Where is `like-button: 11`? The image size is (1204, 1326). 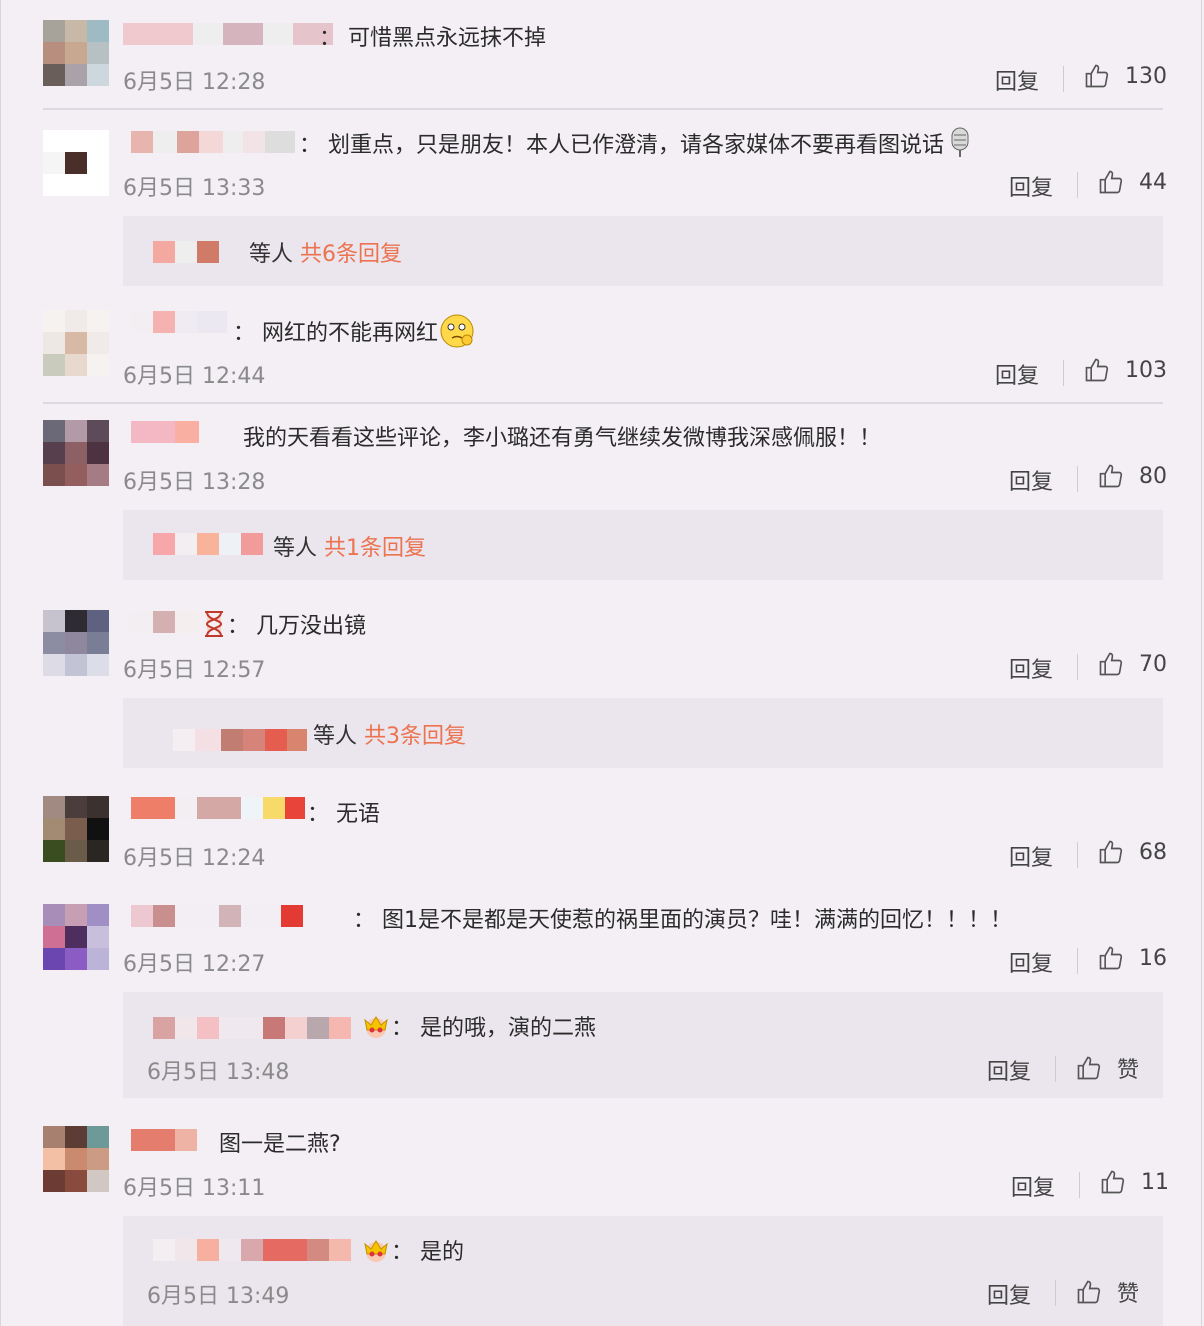 like-button: 11 is located at coordinates (1134, 1182).